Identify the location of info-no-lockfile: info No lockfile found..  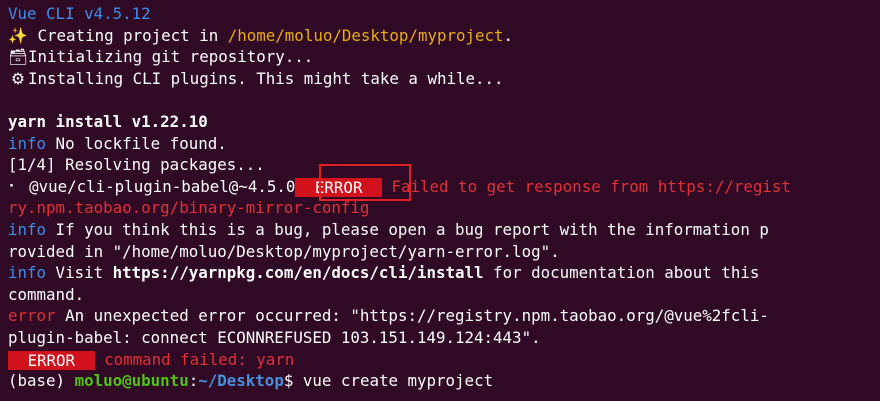
(117, 143).